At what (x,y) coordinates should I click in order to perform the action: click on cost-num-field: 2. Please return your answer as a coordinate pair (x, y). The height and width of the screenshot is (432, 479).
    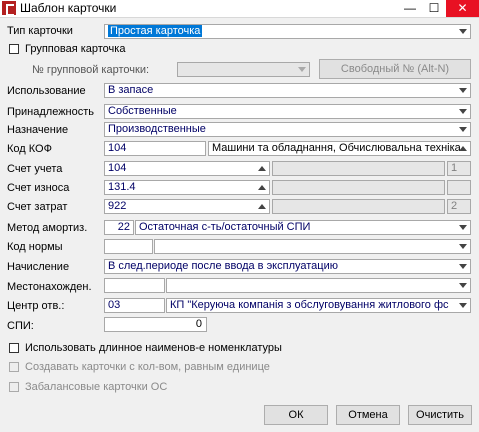
    Looking at the image, I should click on (459, 206).